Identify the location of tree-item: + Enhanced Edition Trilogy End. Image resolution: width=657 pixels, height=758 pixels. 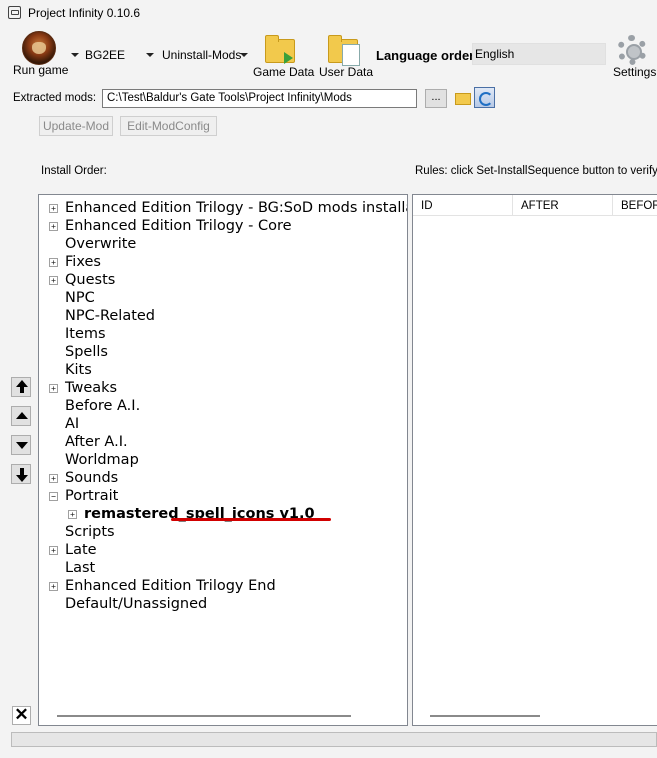
(223, 586).